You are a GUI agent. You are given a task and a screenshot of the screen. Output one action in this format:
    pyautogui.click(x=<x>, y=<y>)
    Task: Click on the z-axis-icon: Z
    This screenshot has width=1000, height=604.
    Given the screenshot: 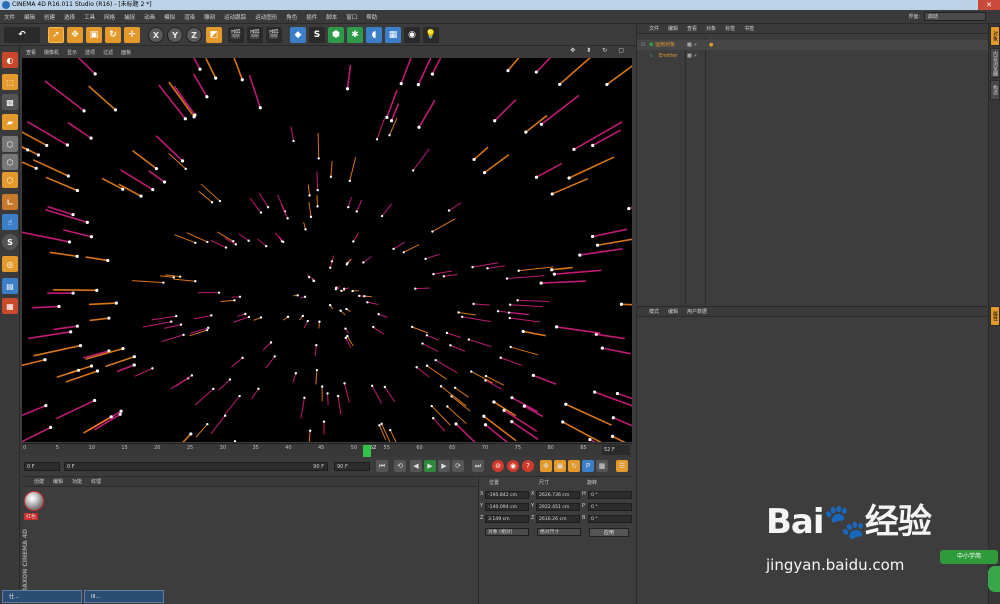 What is the action you would take?
    pyautogui.click(x=194, y=35)
    